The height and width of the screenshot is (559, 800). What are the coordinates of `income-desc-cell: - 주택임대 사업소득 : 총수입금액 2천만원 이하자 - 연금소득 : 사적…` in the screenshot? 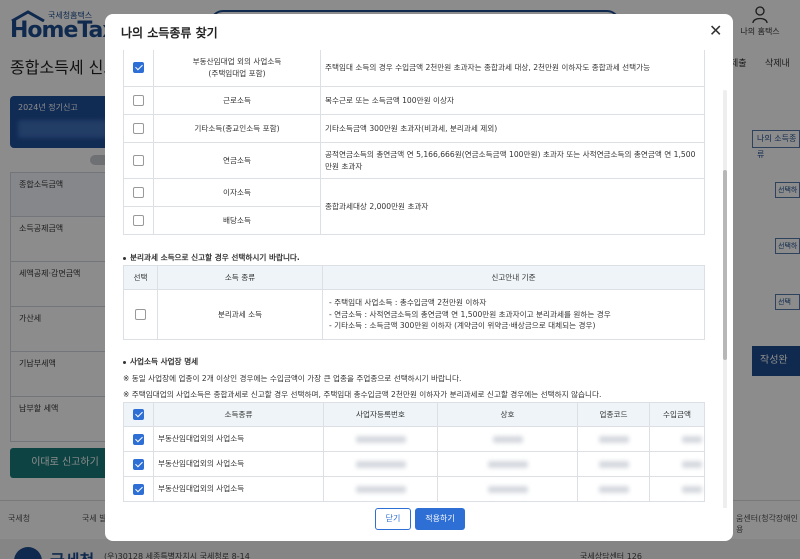 It's located at (513, 314).